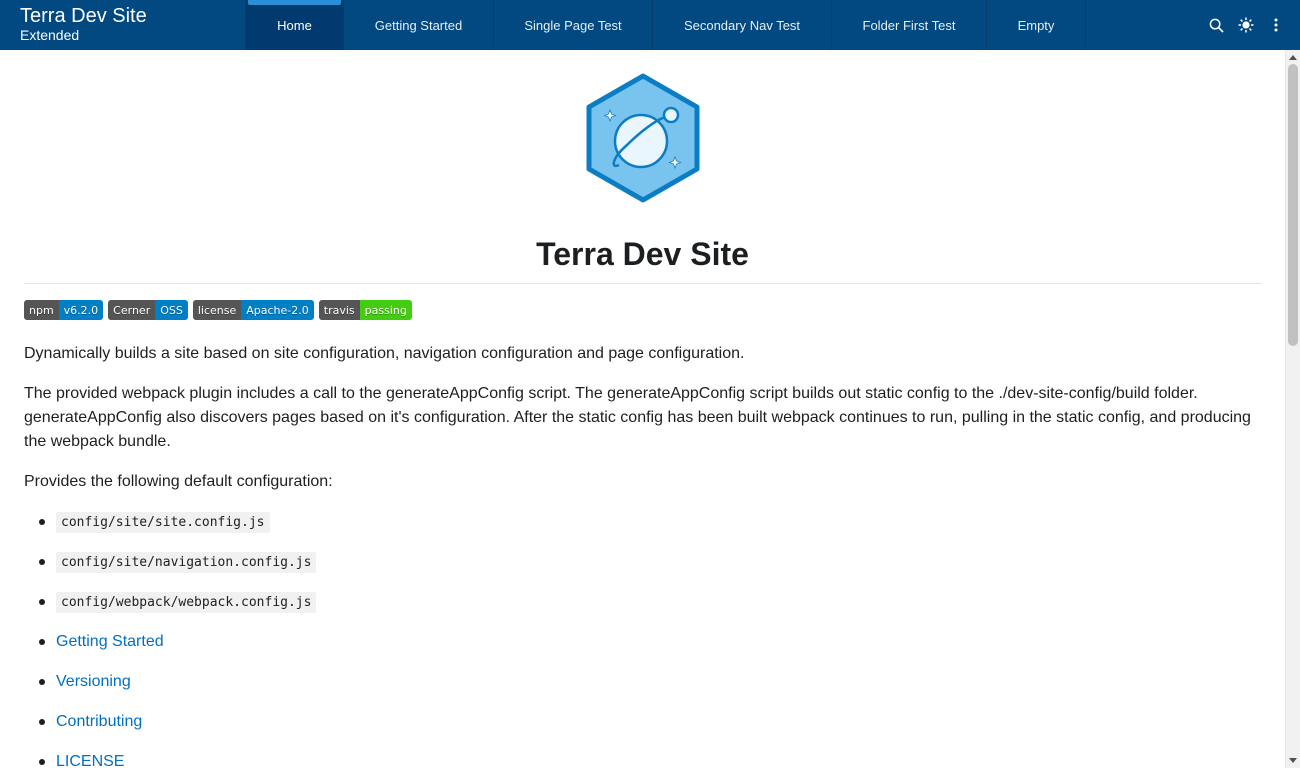  I want to click on tab-label: Home, so click(294, 25).